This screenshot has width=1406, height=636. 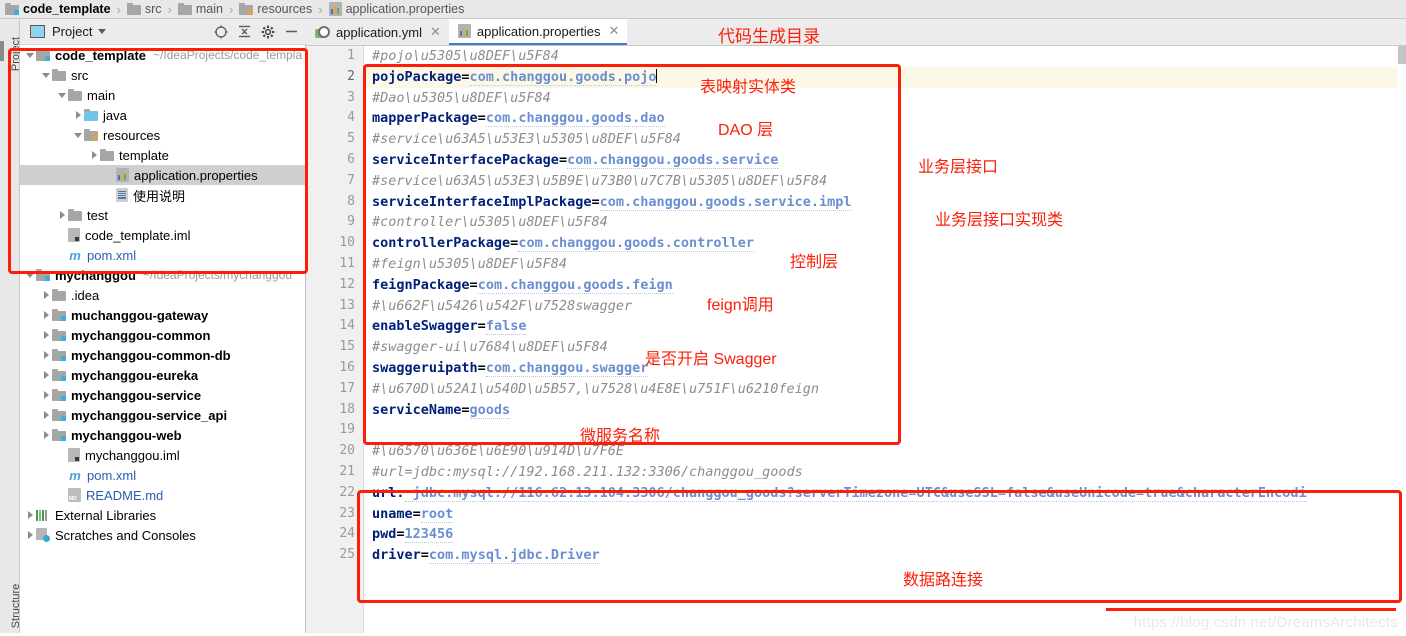 I want to click on tree-row-external-libraries: External Libraries, so click(x=163, y=515).